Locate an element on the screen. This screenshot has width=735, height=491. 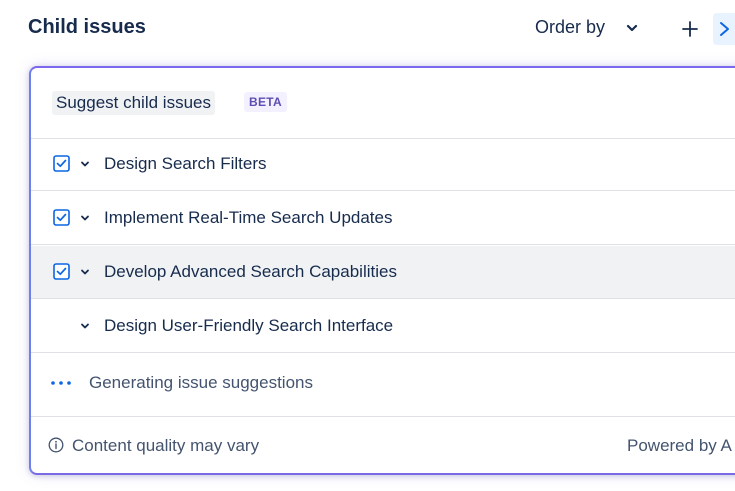
add-child-issue-button is located at coordinates (690, 29).